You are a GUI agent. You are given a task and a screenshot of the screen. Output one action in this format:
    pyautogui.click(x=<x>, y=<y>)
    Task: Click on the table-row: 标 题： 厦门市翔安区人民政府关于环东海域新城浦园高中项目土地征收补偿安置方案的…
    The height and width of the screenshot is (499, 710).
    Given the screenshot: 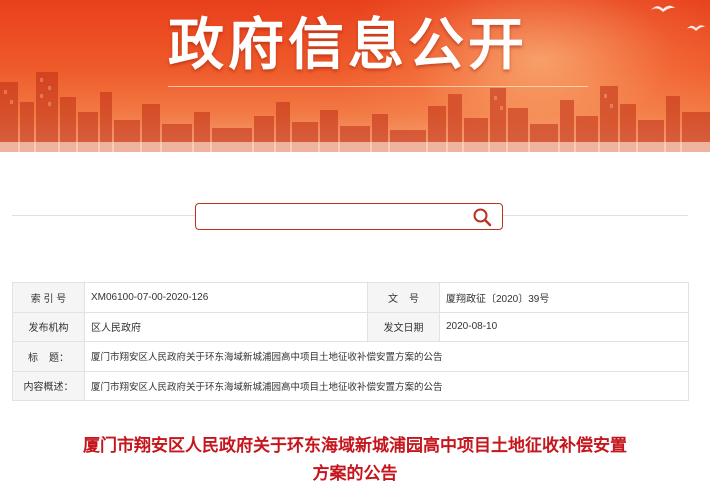 What is the action you would take?
    pyautogui.click(x=350, y=356)
    